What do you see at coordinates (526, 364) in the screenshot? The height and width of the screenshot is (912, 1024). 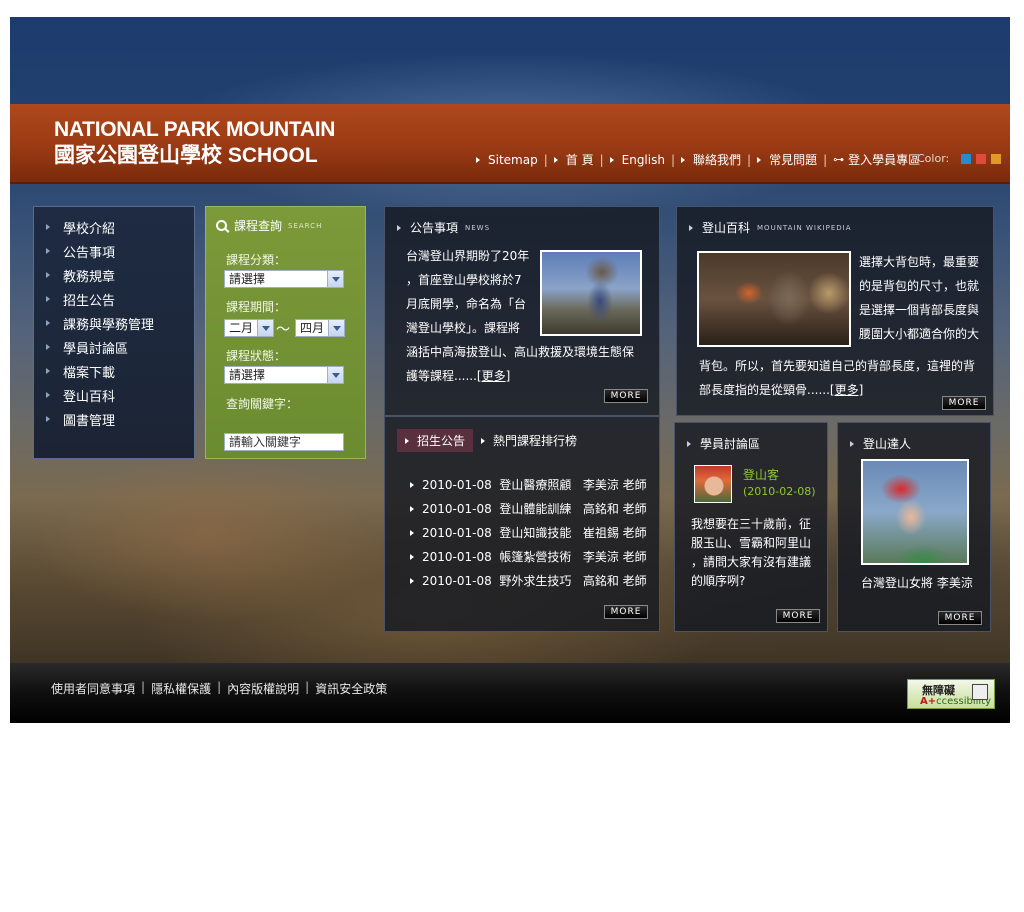 I see `announcements-text-long: 涵括中高海拔登山、高山救援及環境生態保 護等課程......[更多]` at bounding box center [526, 364].